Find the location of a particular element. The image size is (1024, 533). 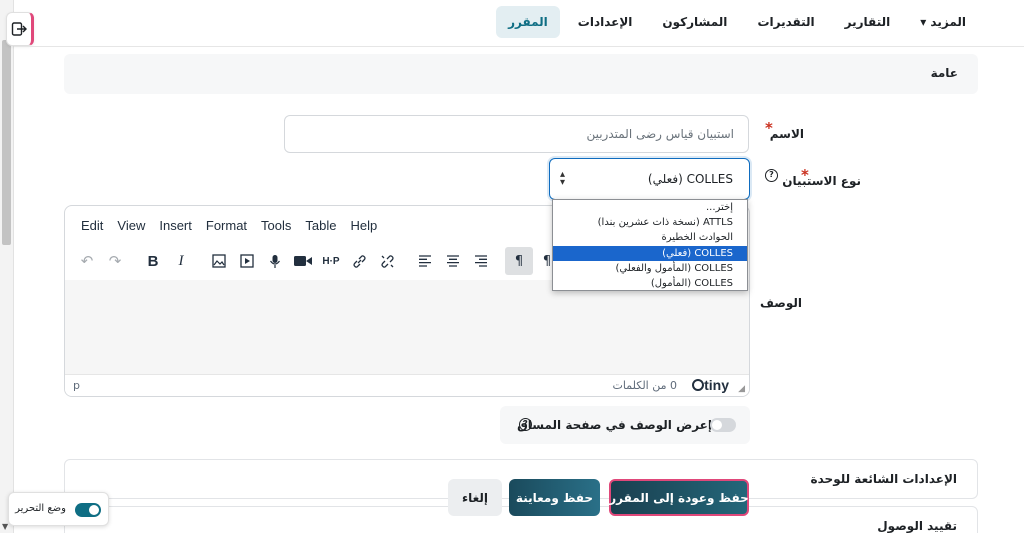

description-label-text: الوصف is located at coordinates (780, 303).